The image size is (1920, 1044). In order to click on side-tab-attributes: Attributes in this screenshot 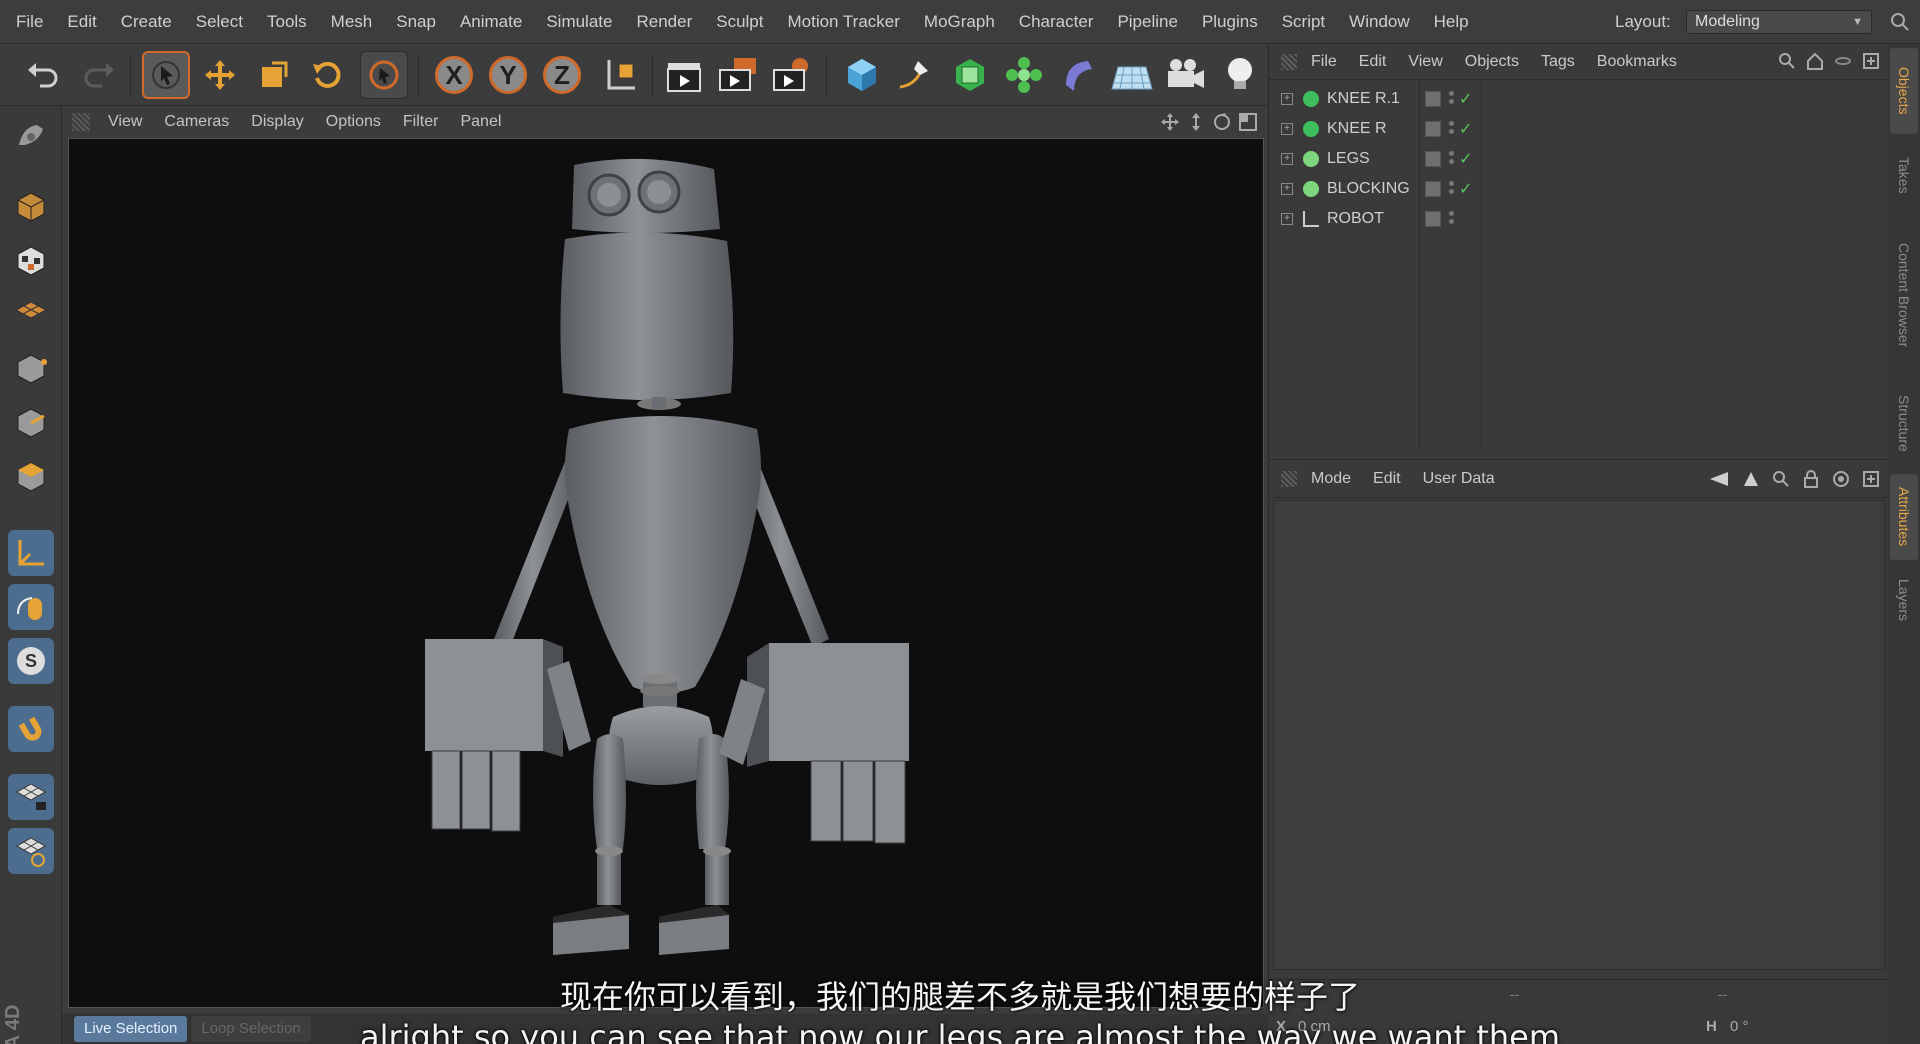, I will do `click(1904, 517)`.